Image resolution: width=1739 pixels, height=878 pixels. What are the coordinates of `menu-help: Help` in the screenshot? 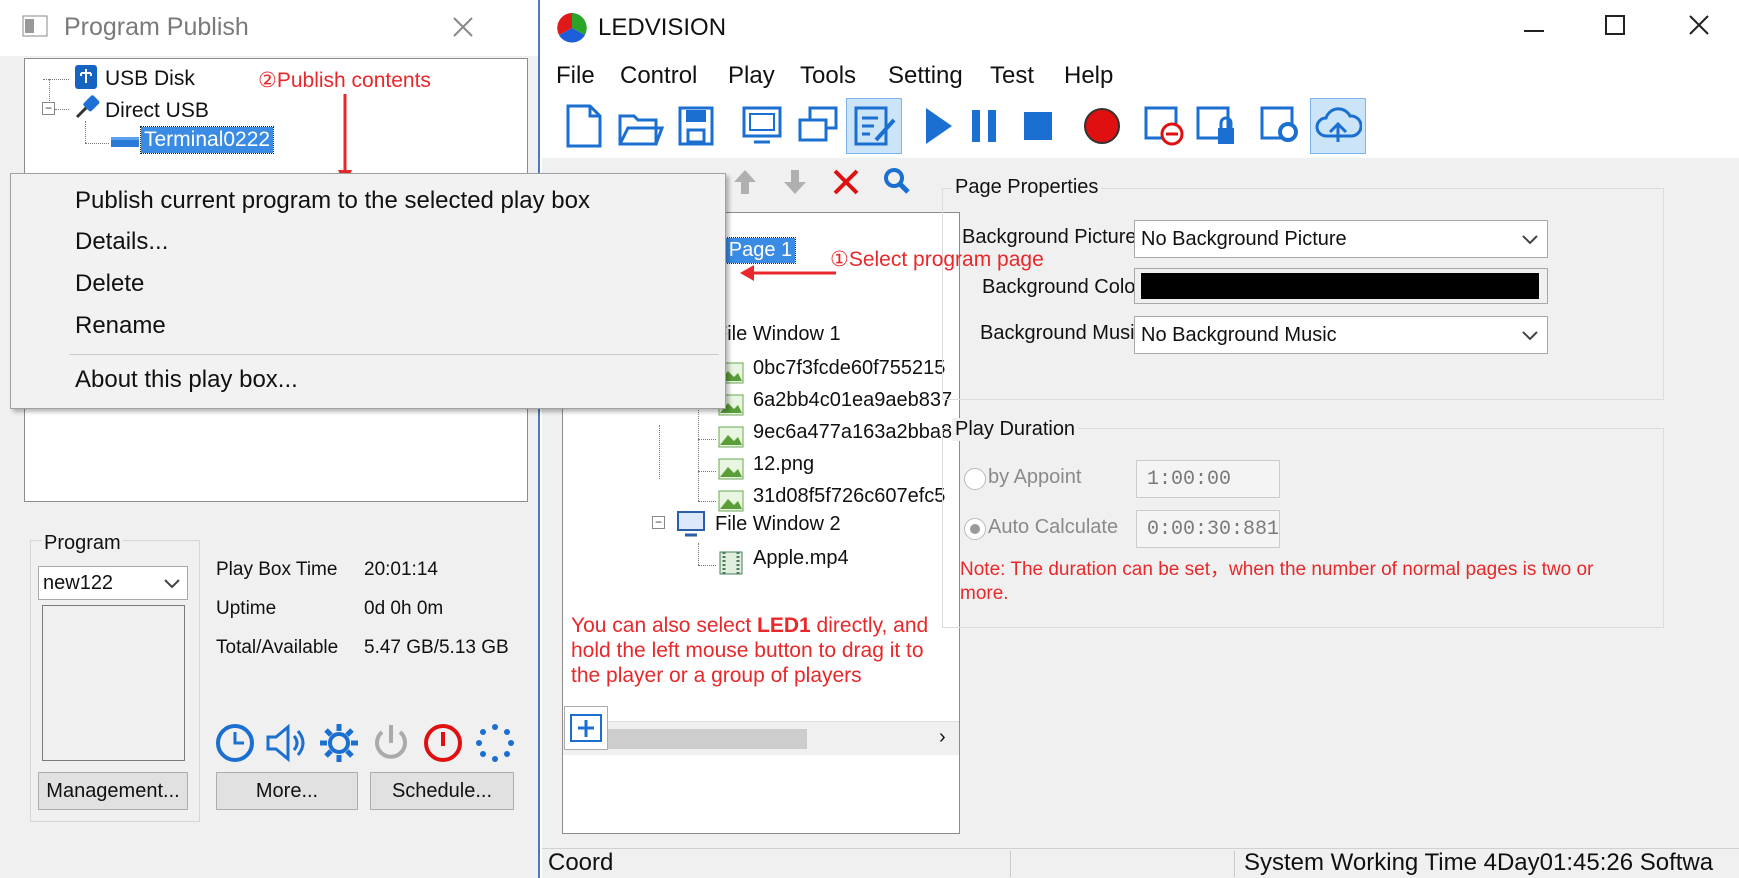 It's located at (1088, 76).